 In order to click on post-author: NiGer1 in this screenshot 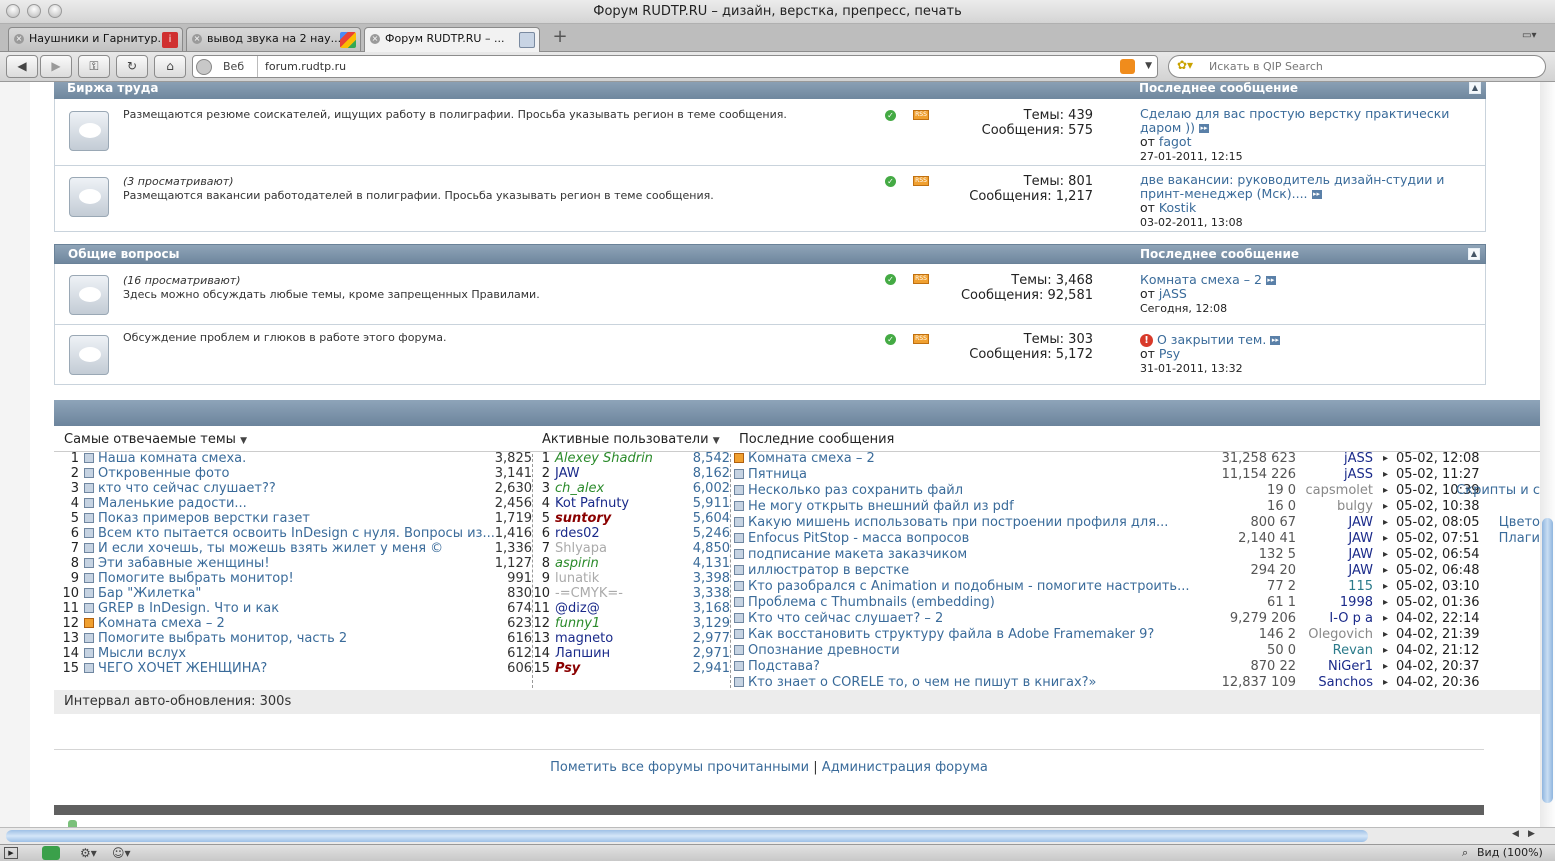, I will do `click(1336, 666)`.